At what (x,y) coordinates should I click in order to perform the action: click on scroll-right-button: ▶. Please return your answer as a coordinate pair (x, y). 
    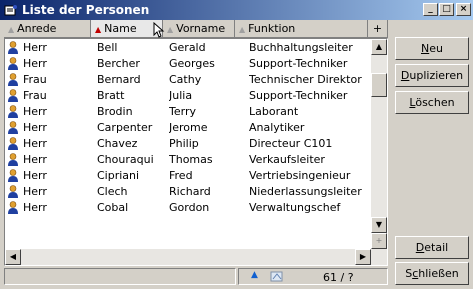
    Looking at the image, I should click on (363, 257).